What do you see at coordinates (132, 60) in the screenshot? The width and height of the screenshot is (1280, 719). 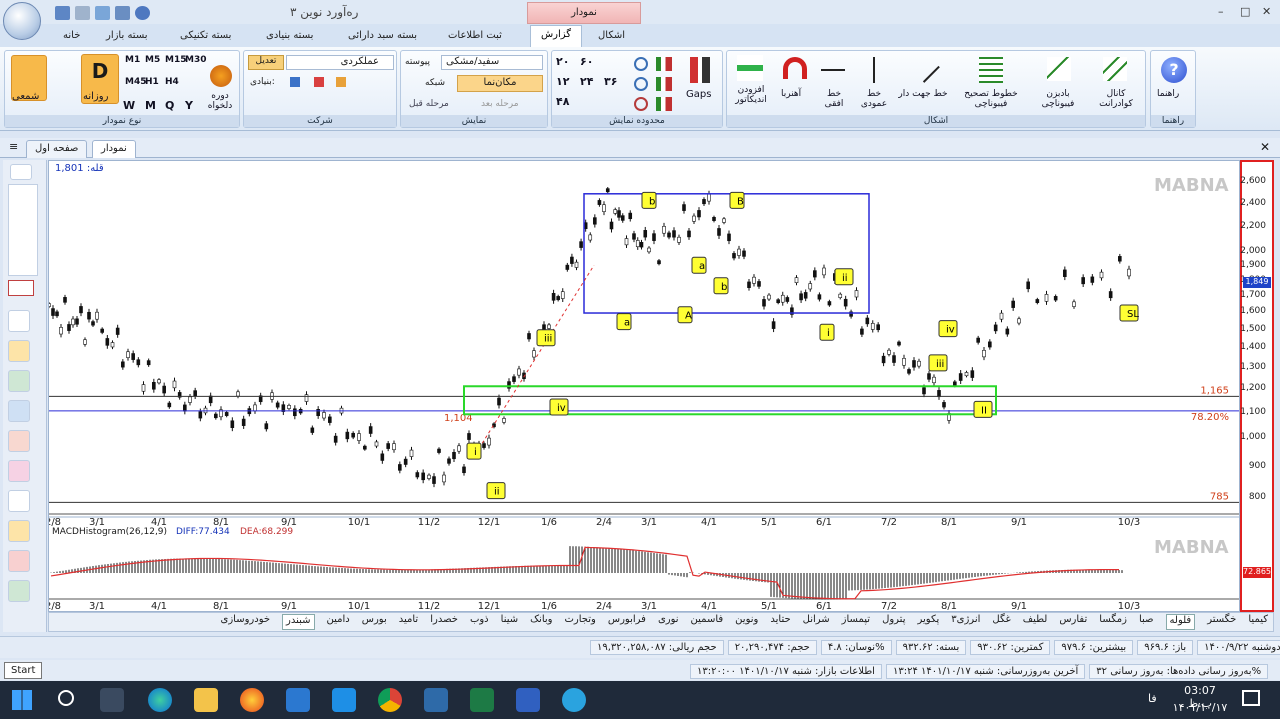 I see `period-m1: M1` at bounding box center [132, 60].